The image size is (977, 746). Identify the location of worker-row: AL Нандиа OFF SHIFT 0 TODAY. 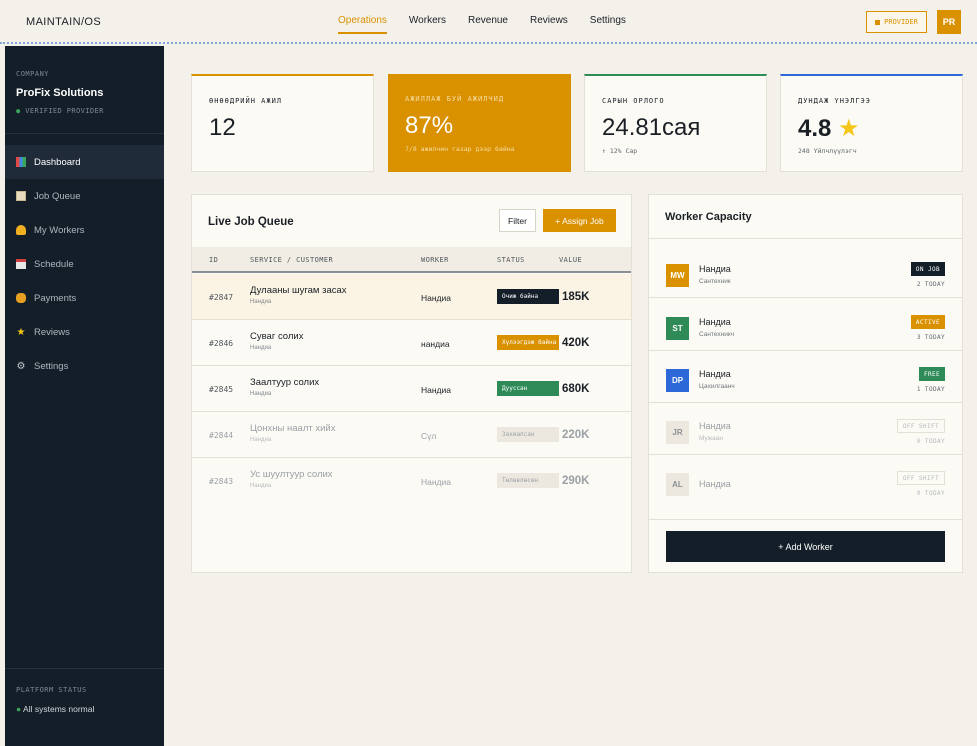
(805, 484).